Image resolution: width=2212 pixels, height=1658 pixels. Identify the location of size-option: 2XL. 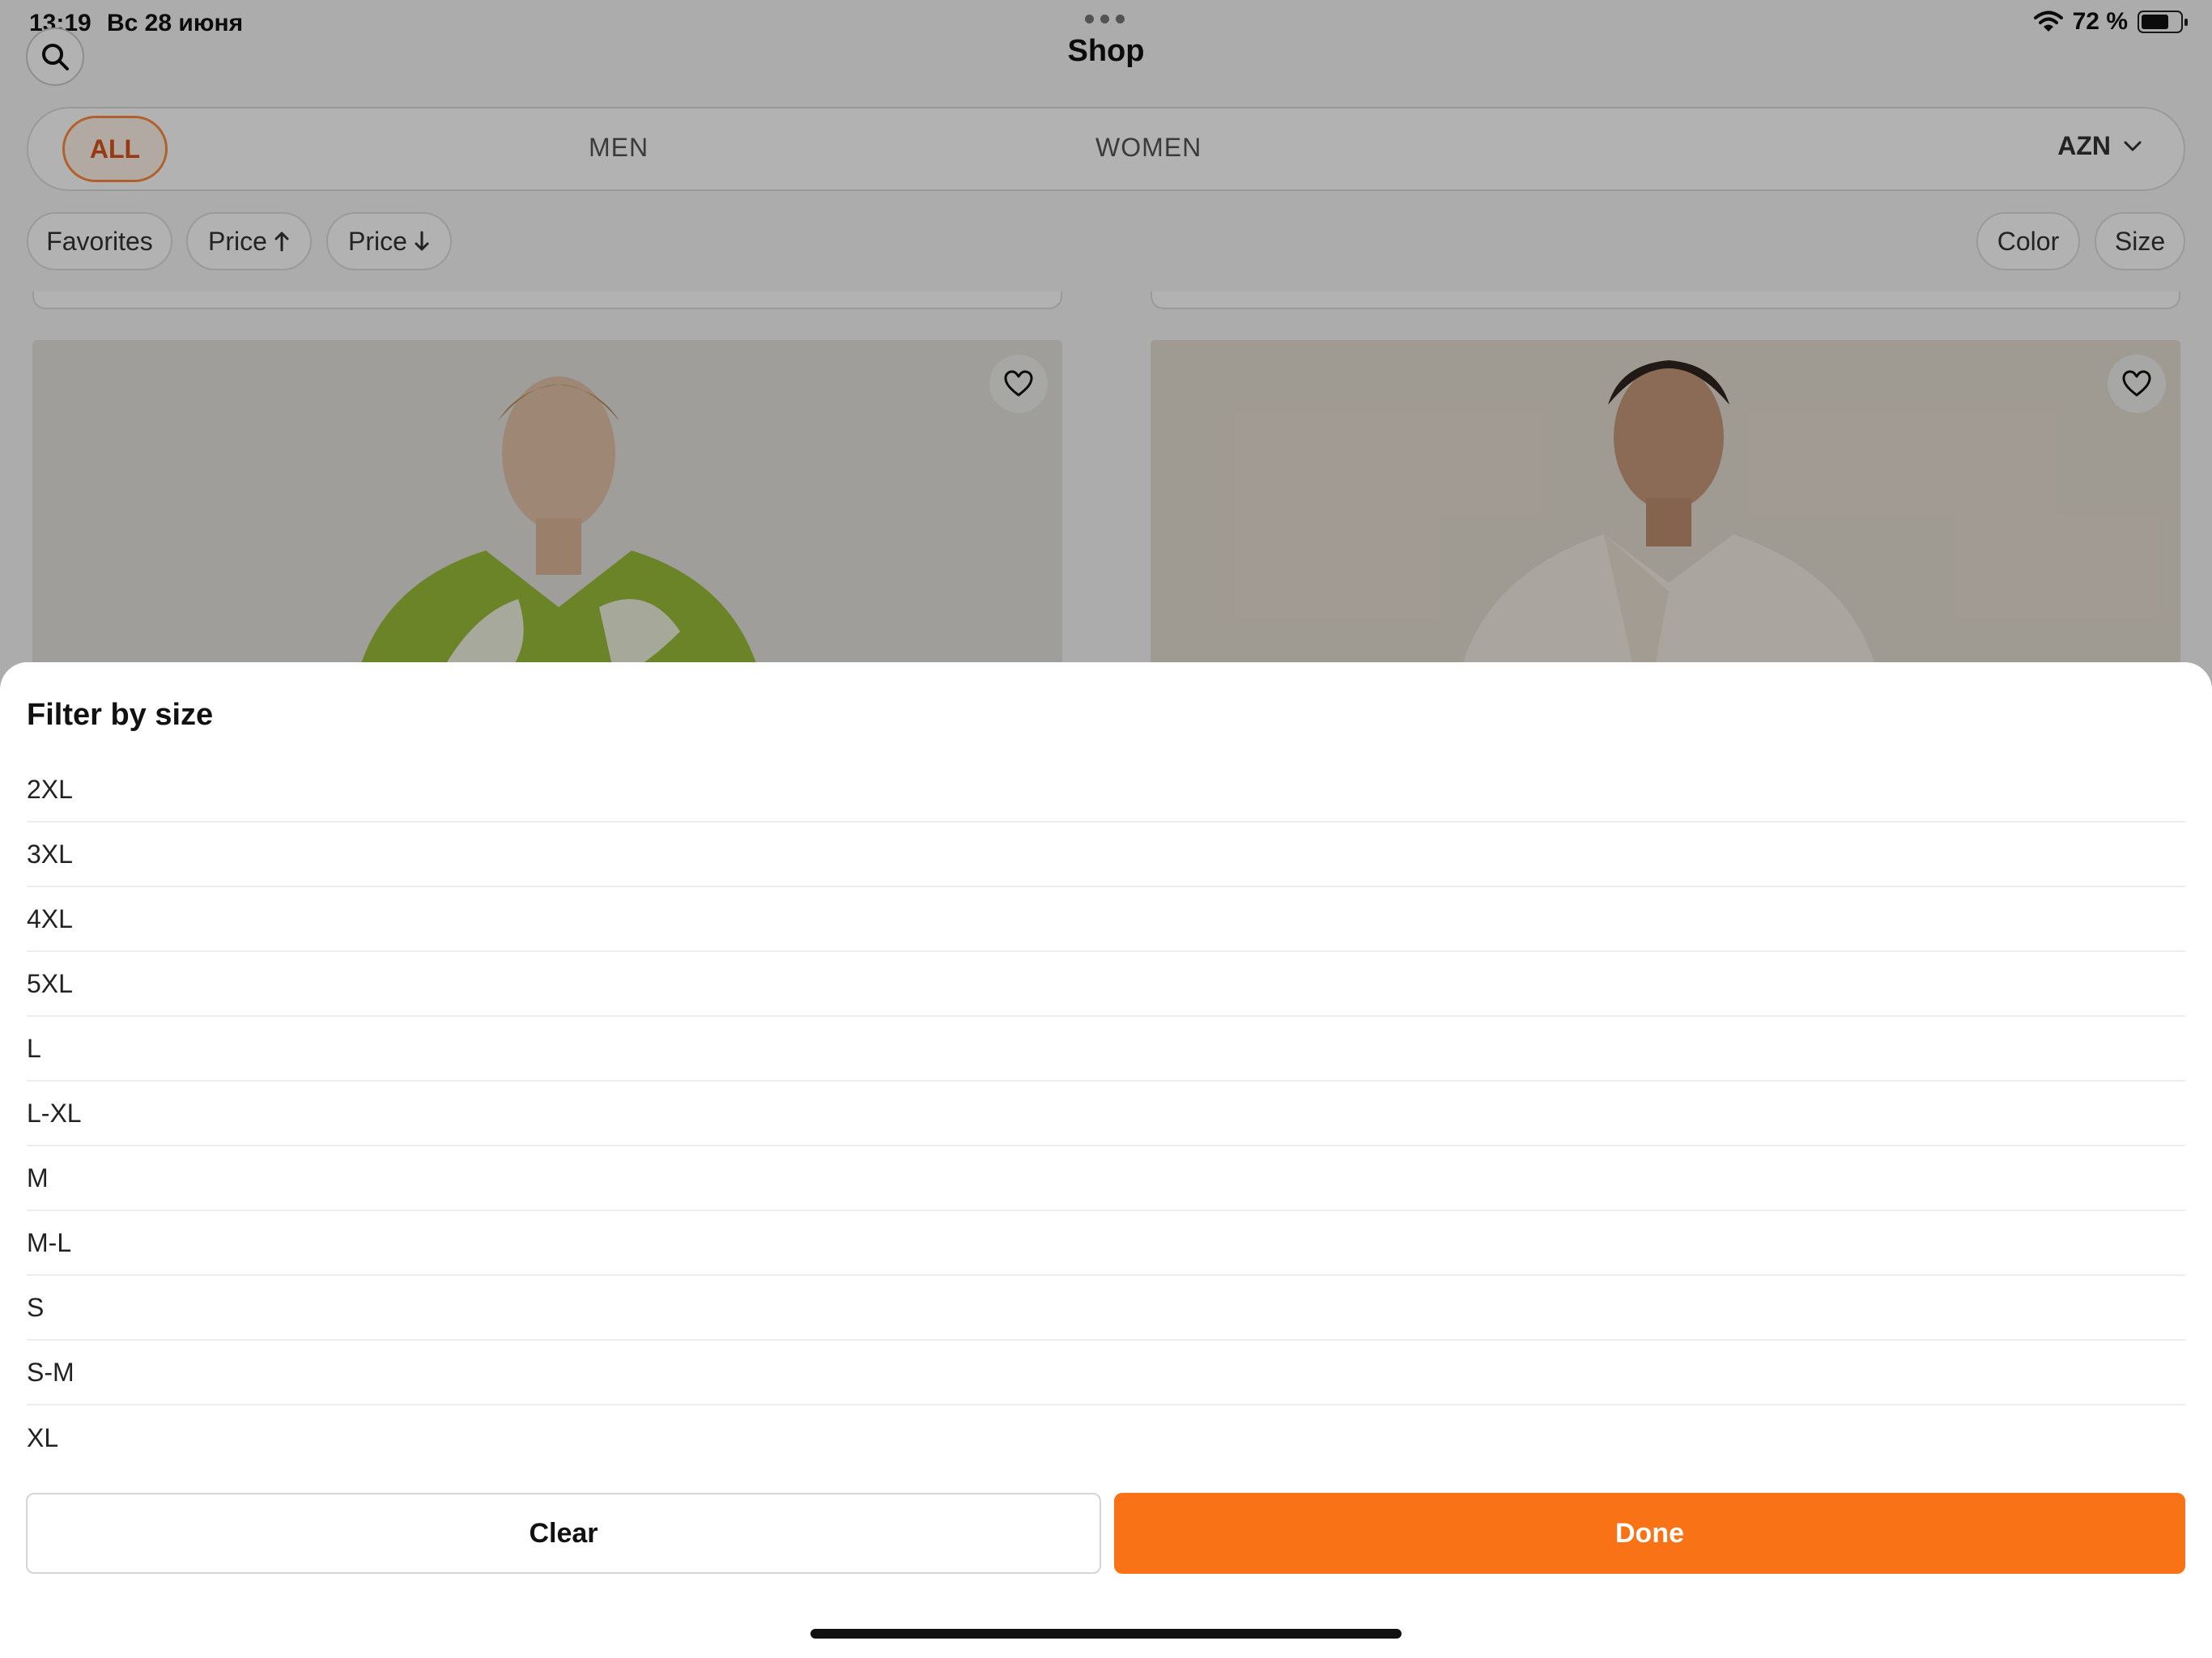
(1106, 790).